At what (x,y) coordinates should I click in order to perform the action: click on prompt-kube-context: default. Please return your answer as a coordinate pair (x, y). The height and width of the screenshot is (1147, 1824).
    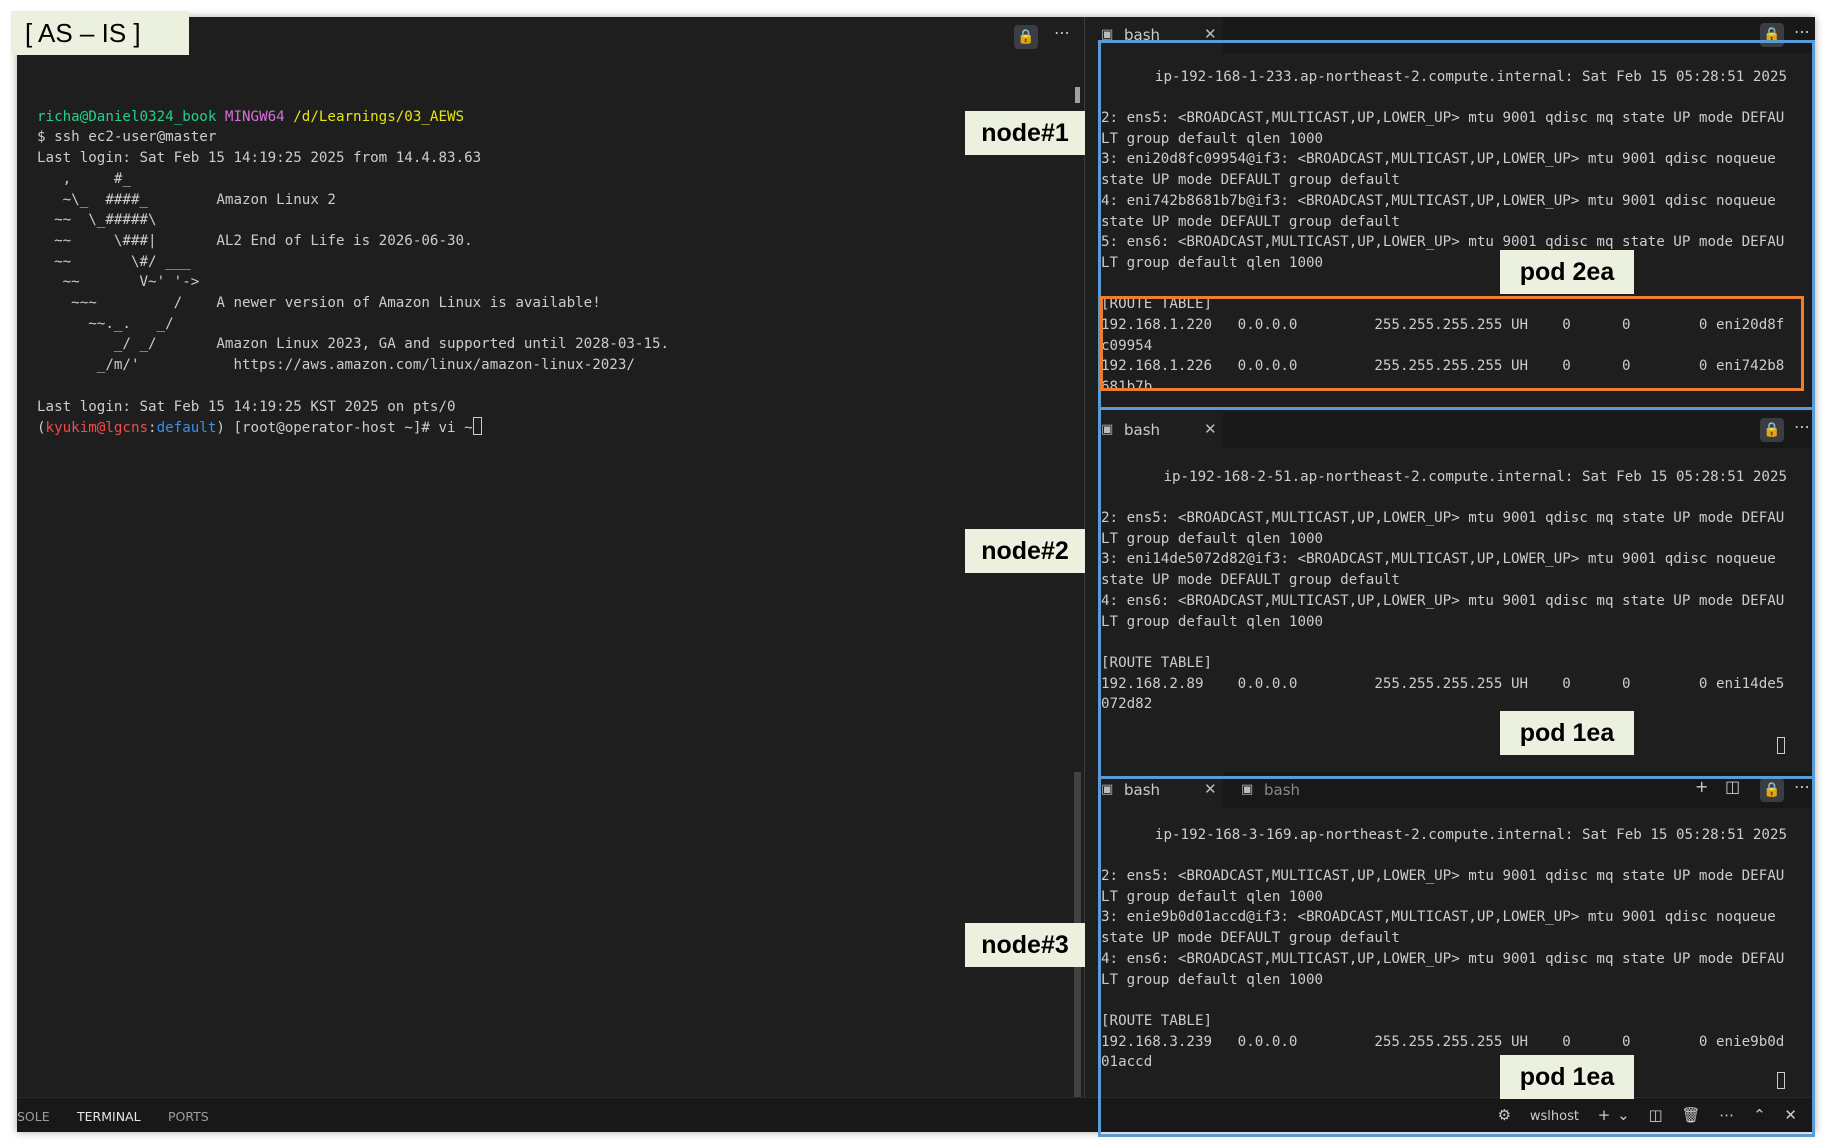
    Looking at the image, I should click on (186, 428).